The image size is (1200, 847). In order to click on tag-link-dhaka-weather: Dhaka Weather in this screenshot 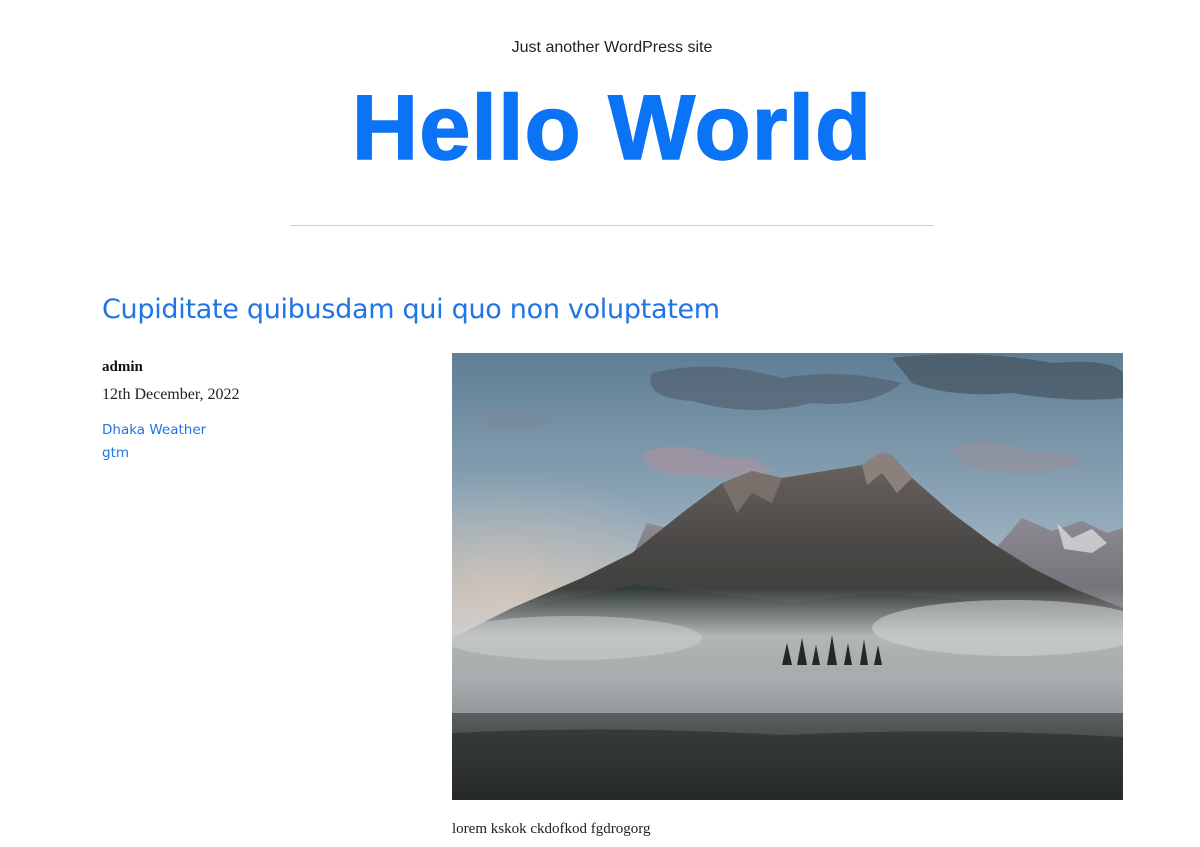, I will do `click(262, 430)`.